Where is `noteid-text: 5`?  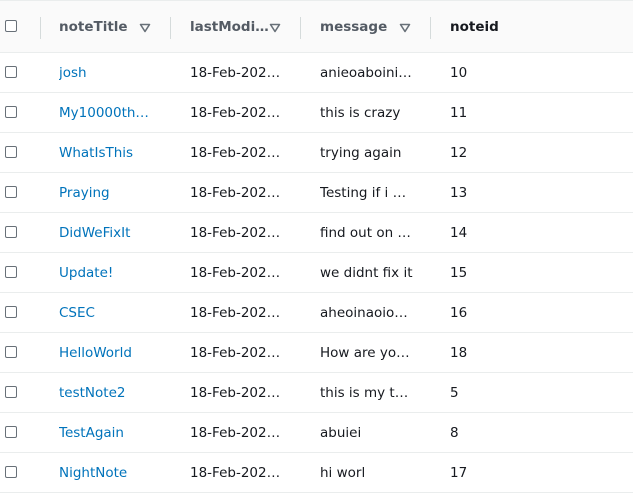 noteid-text: 5 is located at coordinates (454, 392).